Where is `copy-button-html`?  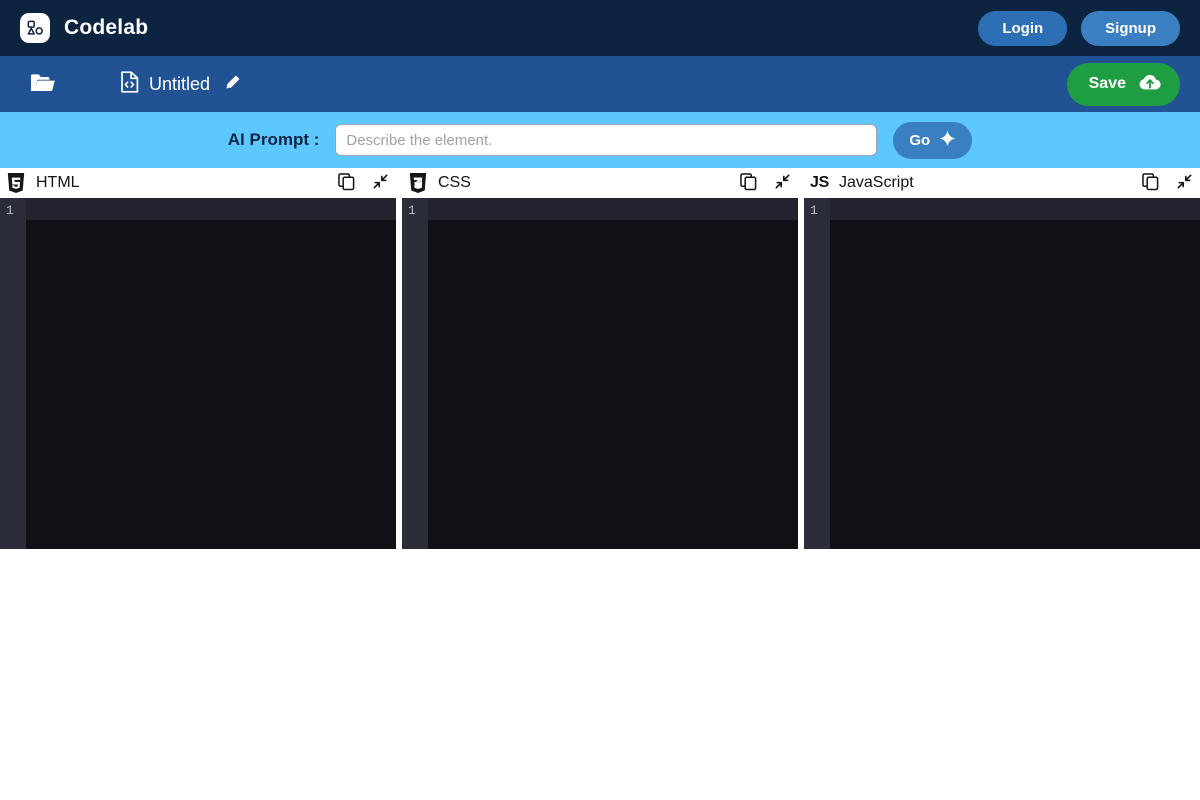 copy-button-html is located at coordinates (346, 183).